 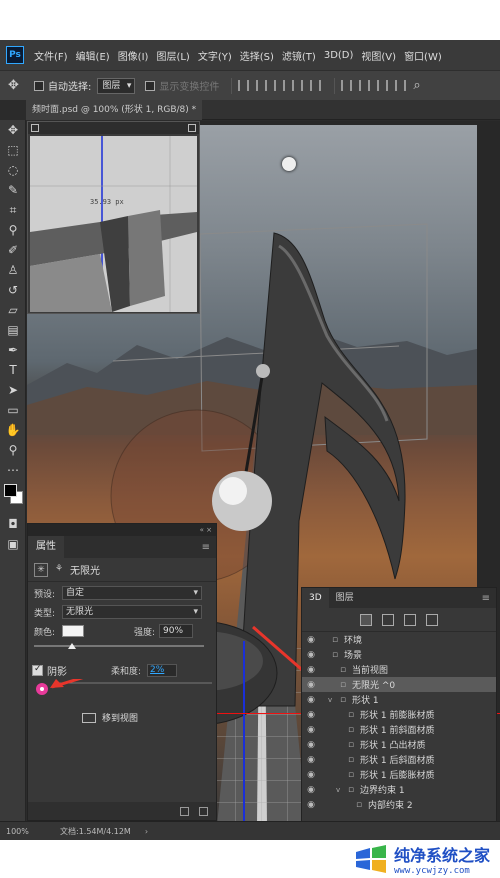 I want to click on intensity-field: 90%, so click(x=176, y=631).